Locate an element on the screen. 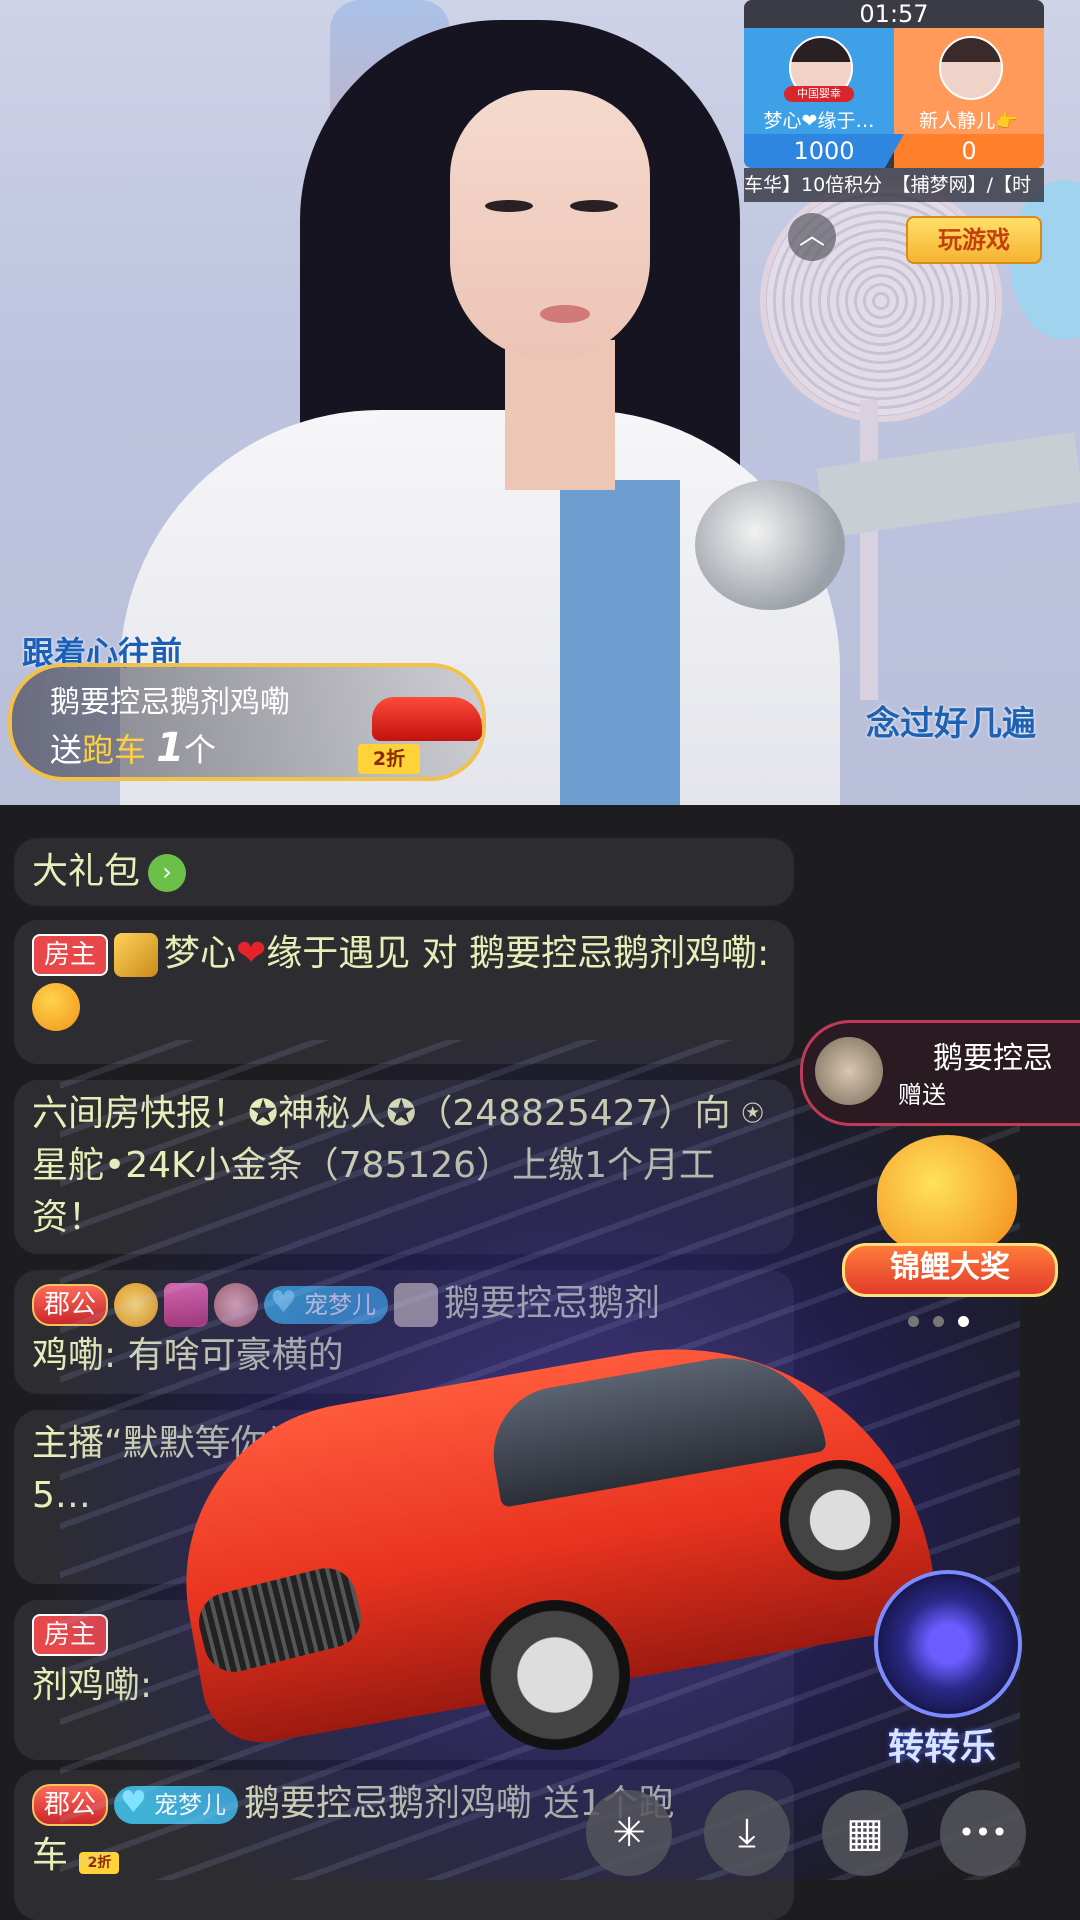 This screenshot has height=1920, width=1080. carousel-dots is located at coordinates (945, 1321).